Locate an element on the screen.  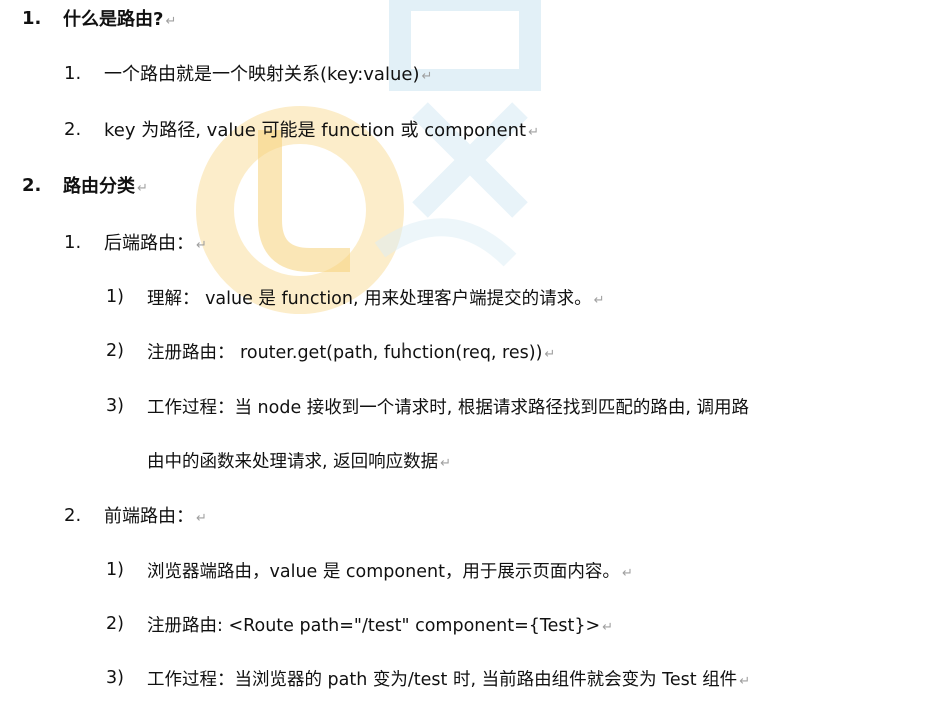
sub-list-item-continuation: 由中的函数来处理请求, 返回响应数据 ↵ is located at coordinates (470, 460).